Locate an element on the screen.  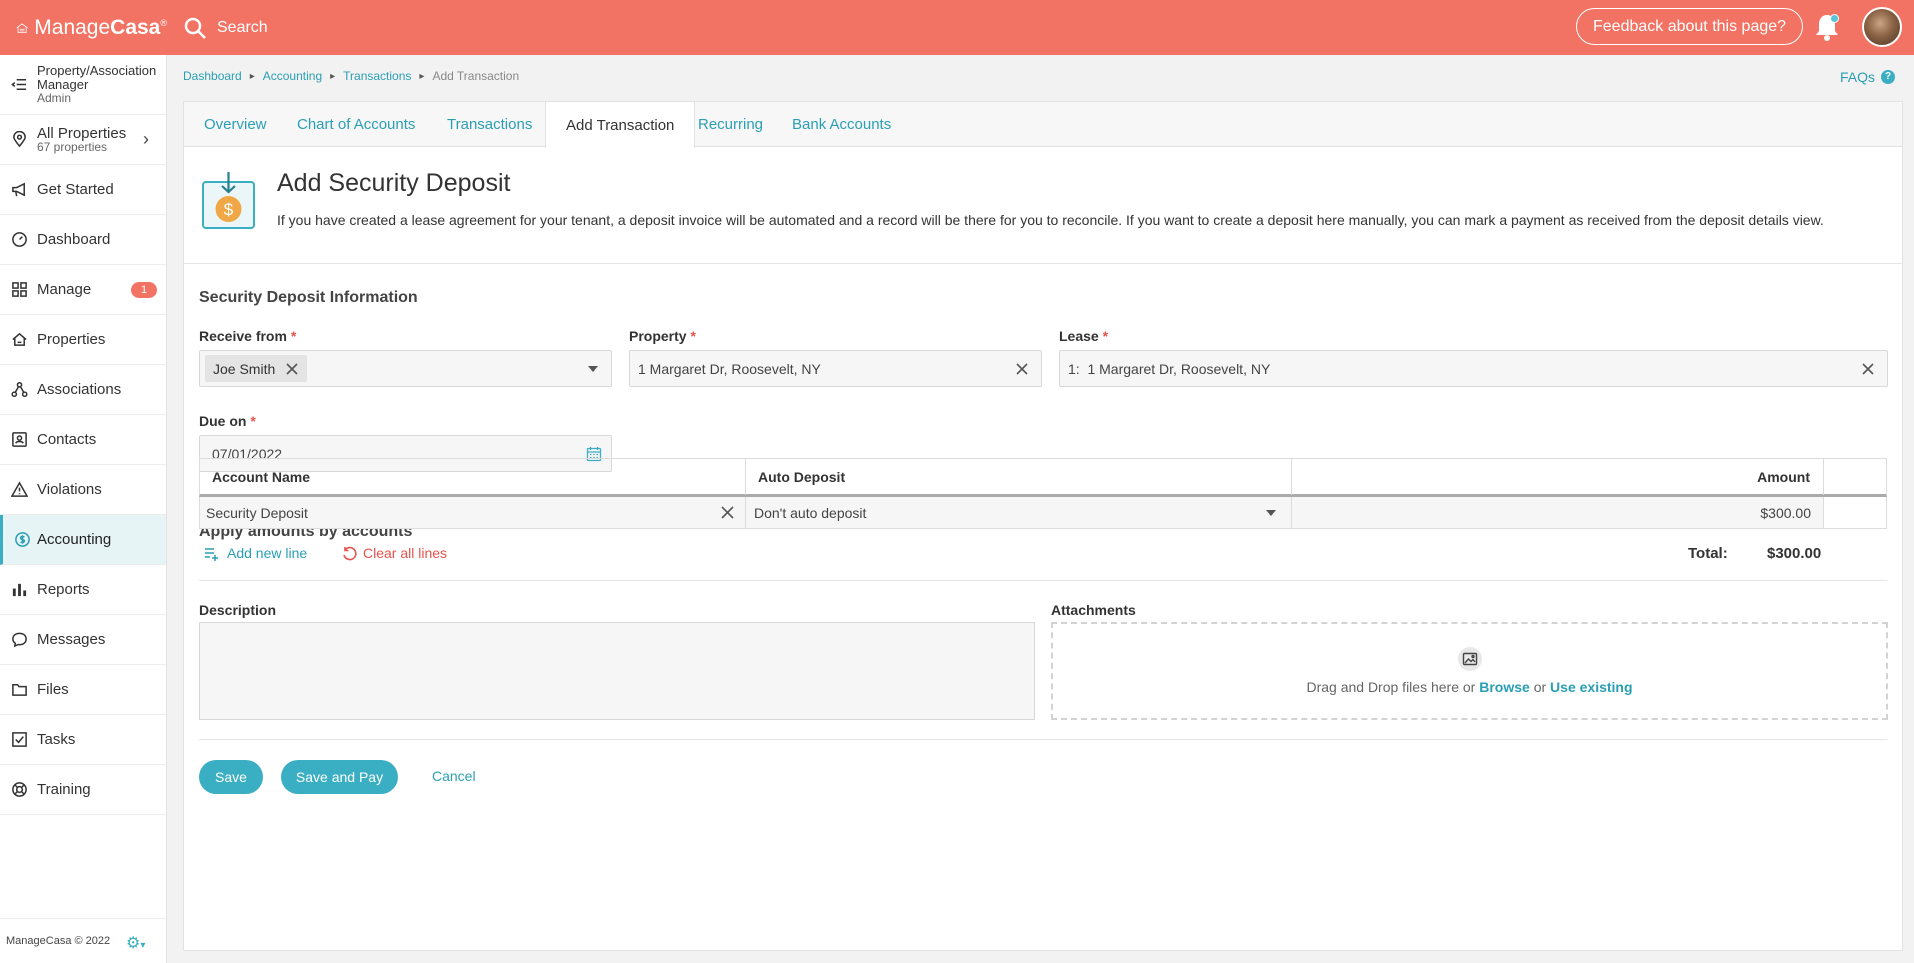
tab-recurring: Recurring is located at coordinates (730, 124).